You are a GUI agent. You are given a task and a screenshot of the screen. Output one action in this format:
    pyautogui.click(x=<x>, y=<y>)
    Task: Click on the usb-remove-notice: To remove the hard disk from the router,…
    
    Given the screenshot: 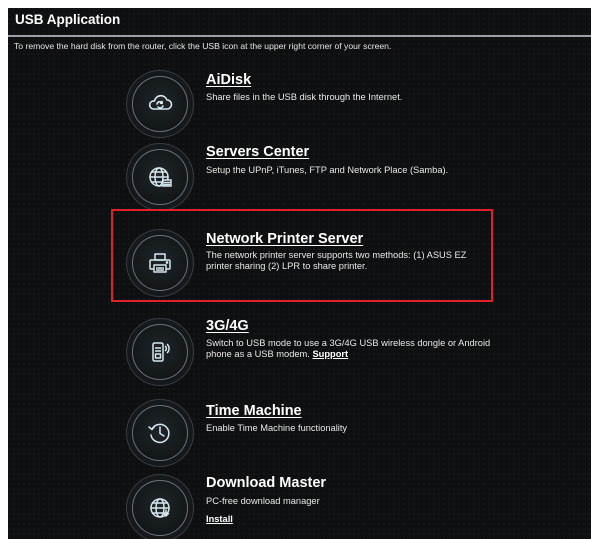 What is the action you would take?
    pyautogui.click(x=203, y=46)
    